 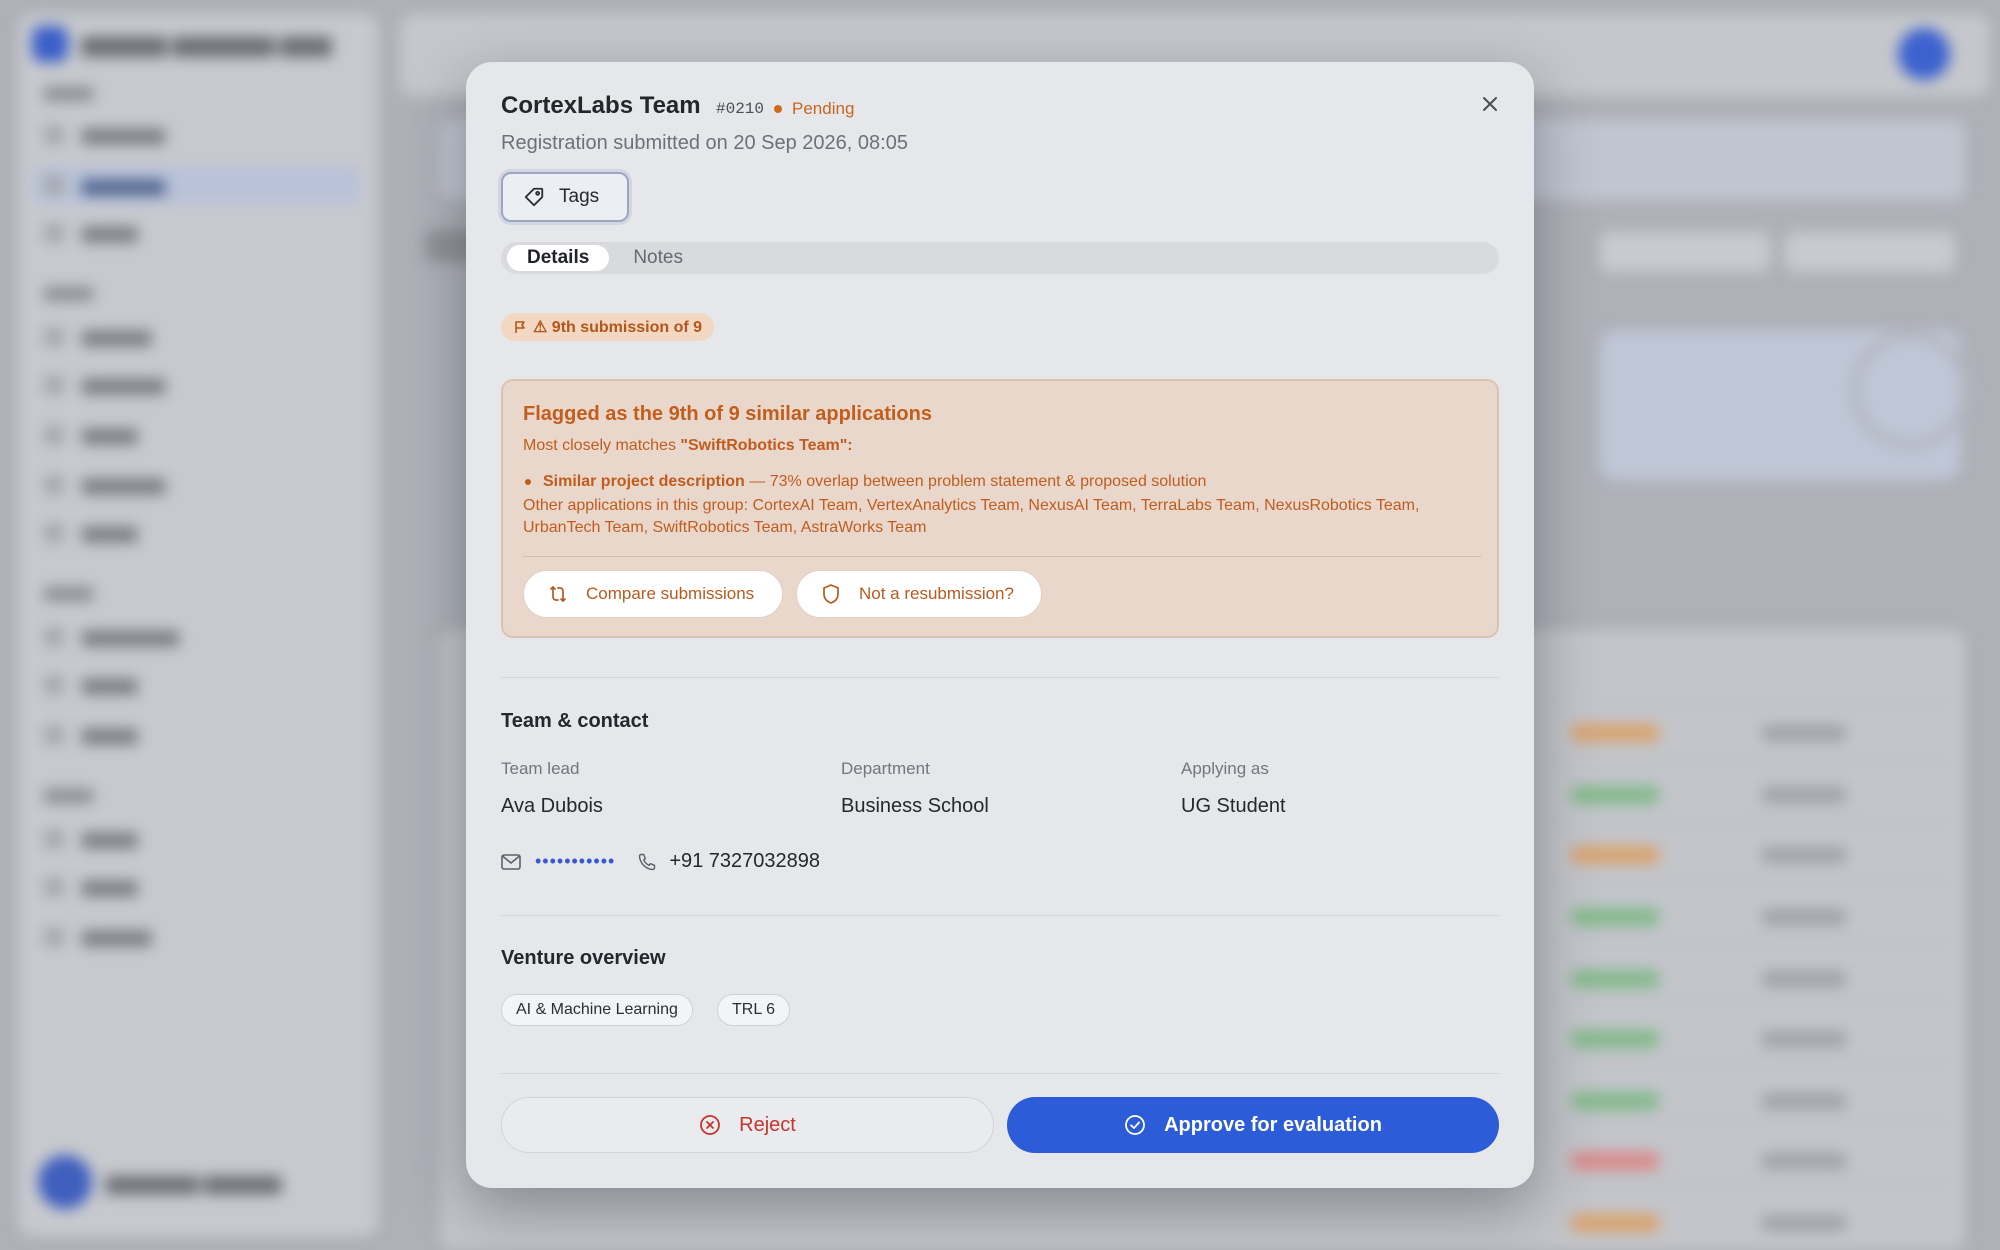 What do you see at coordinates (575, 861) in the screenshot?
I see `email-link: •••••••••••` at bounding box center [575, 861].